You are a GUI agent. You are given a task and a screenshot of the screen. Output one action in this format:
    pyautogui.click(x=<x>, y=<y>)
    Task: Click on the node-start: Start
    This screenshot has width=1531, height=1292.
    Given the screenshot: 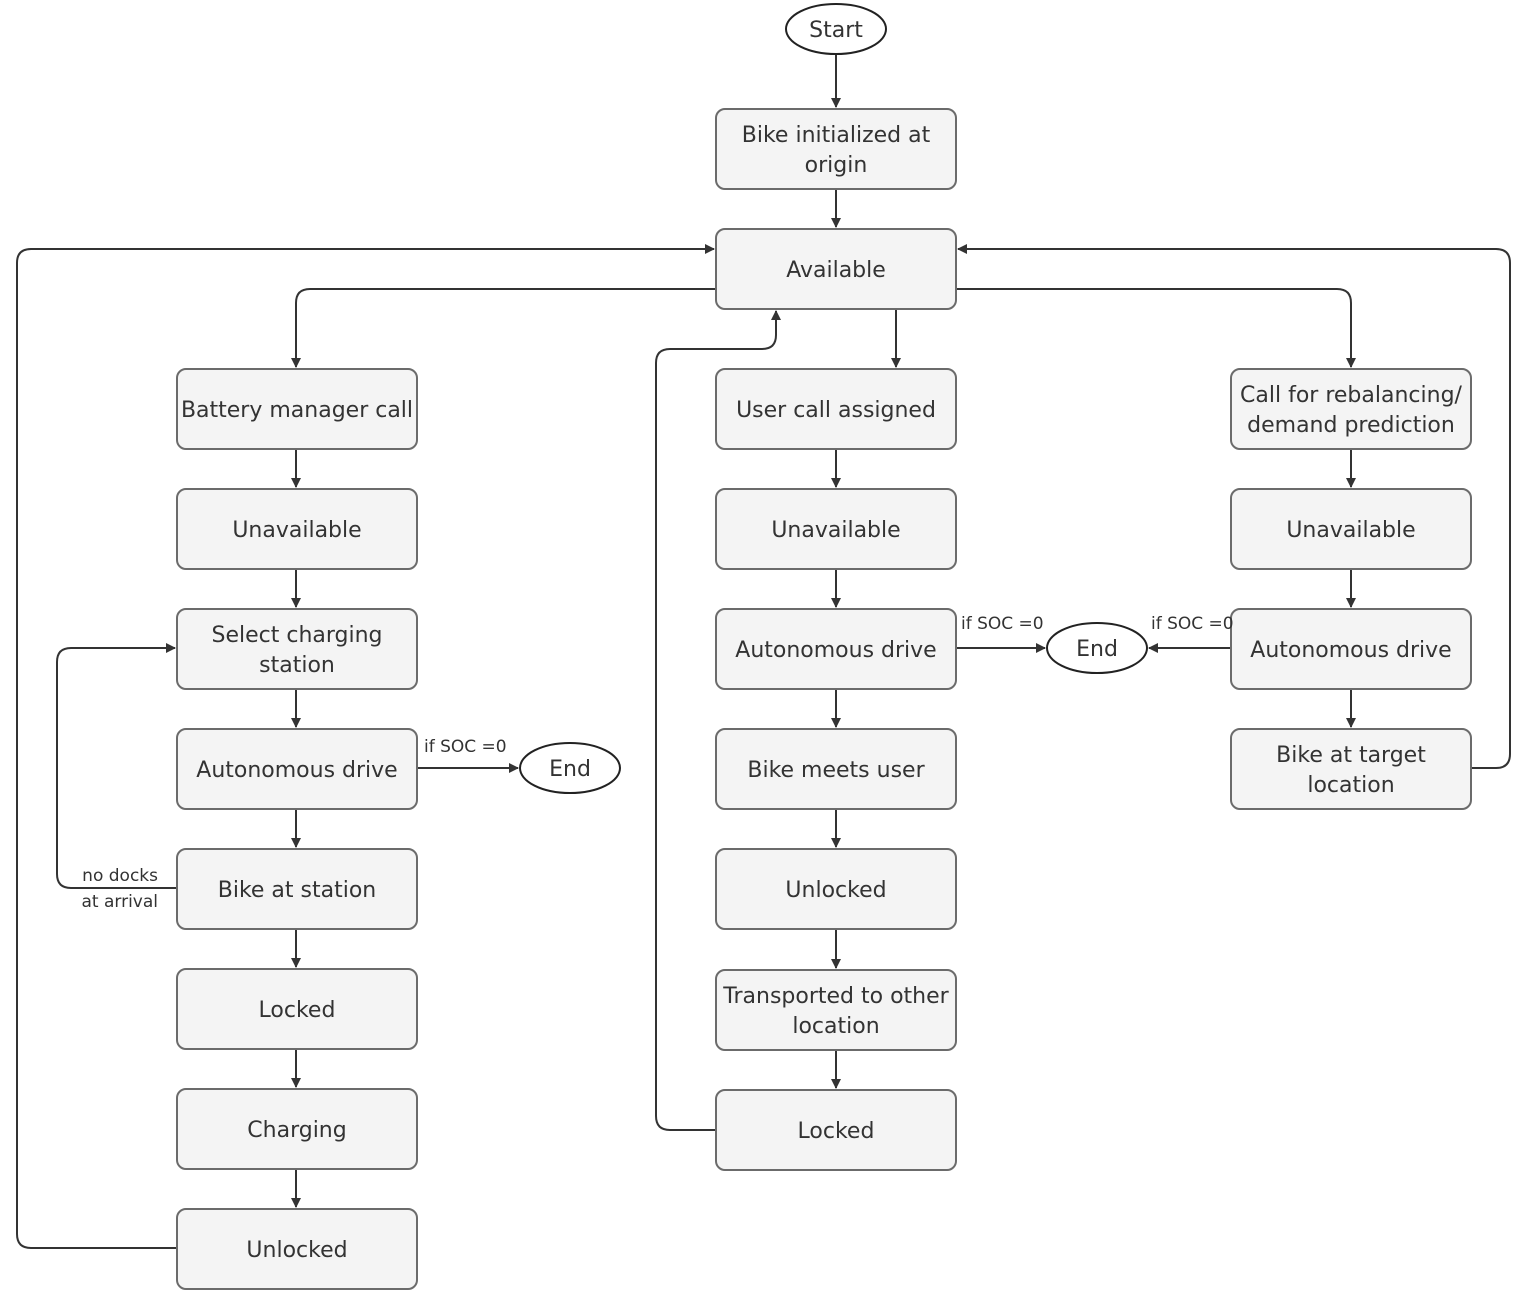 What is the action you would take?
    pyautogui.click(x=836, y=29)
    